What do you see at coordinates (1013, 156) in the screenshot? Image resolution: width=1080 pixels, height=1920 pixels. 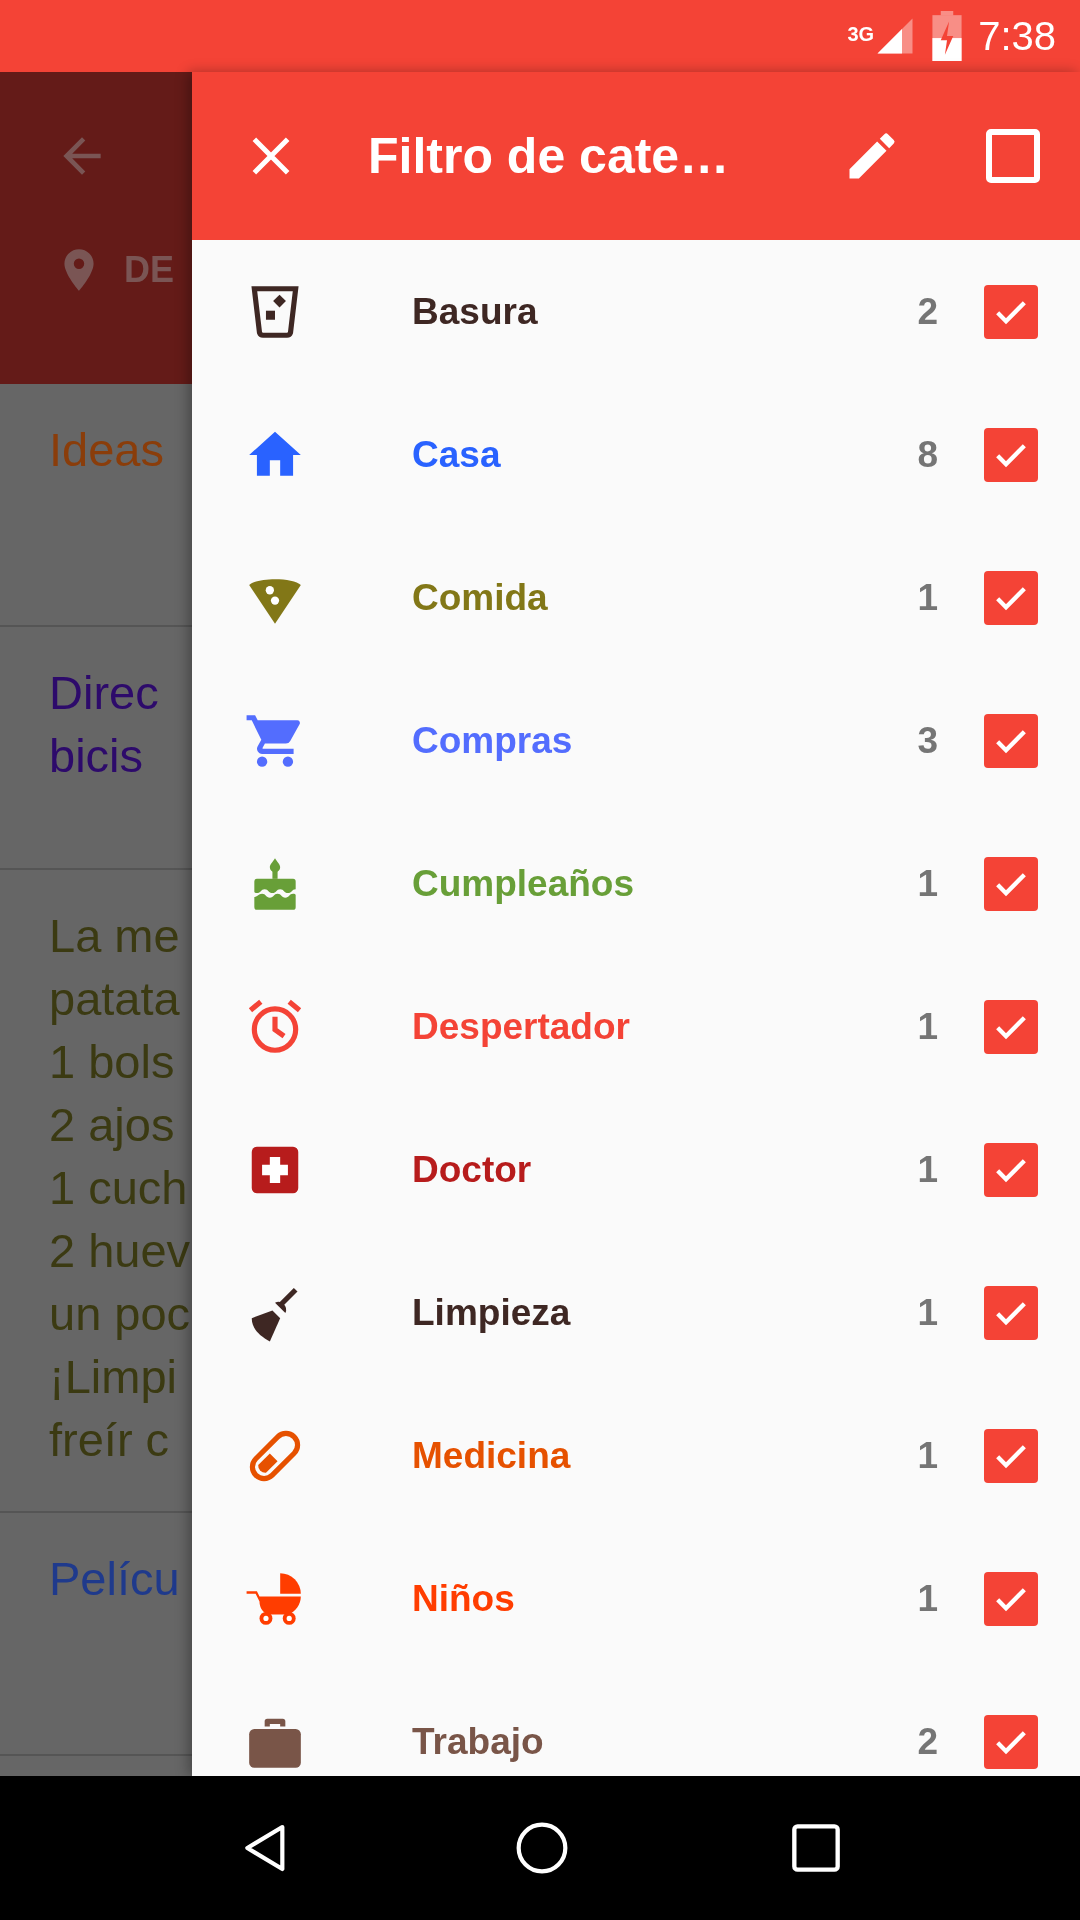 I see `select-all-checkbox` at bounding box center [1013, 156].